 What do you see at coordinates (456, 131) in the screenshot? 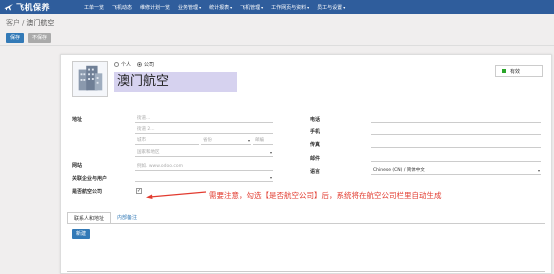
I see `mobile-input` at bounding box center [456, 131].